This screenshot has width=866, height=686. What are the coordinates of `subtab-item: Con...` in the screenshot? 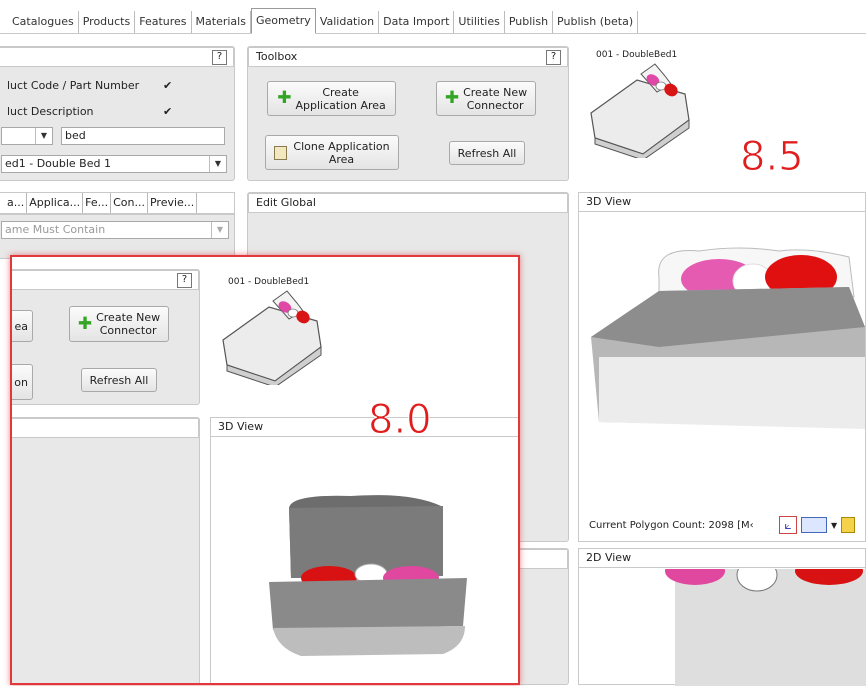 It's located at (129, 203).